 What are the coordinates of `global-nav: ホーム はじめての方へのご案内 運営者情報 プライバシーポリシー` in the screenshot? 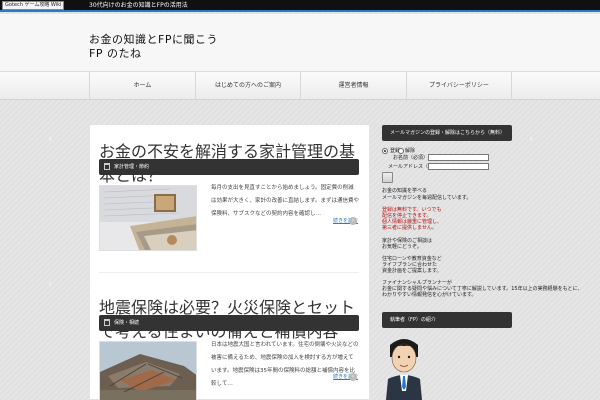 It's located at (300, 86).